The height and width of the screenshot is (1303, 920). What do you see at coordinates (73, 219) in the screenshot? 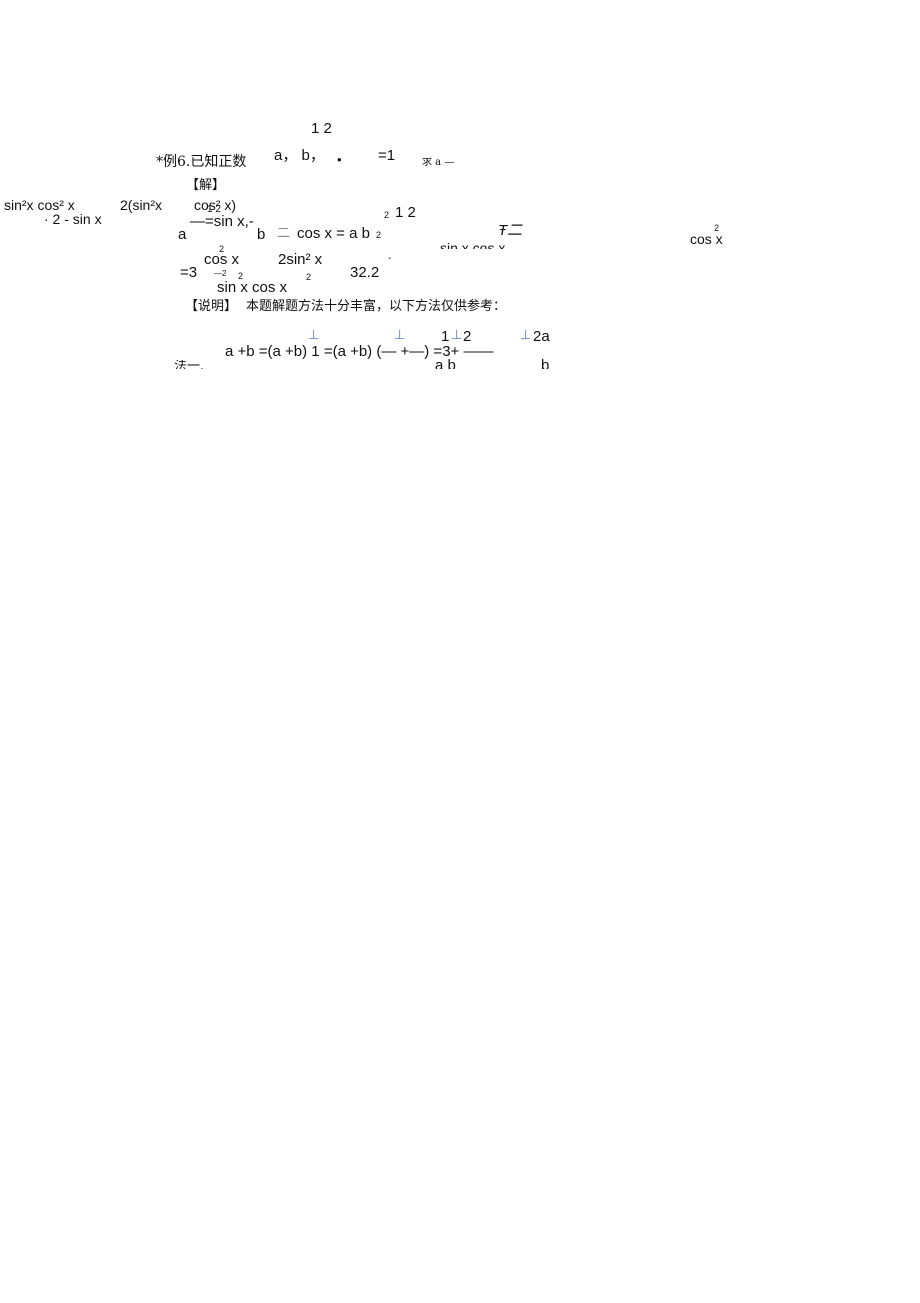
I see `math-expression: · 2 - sin x` at bounding box center [73, 219].